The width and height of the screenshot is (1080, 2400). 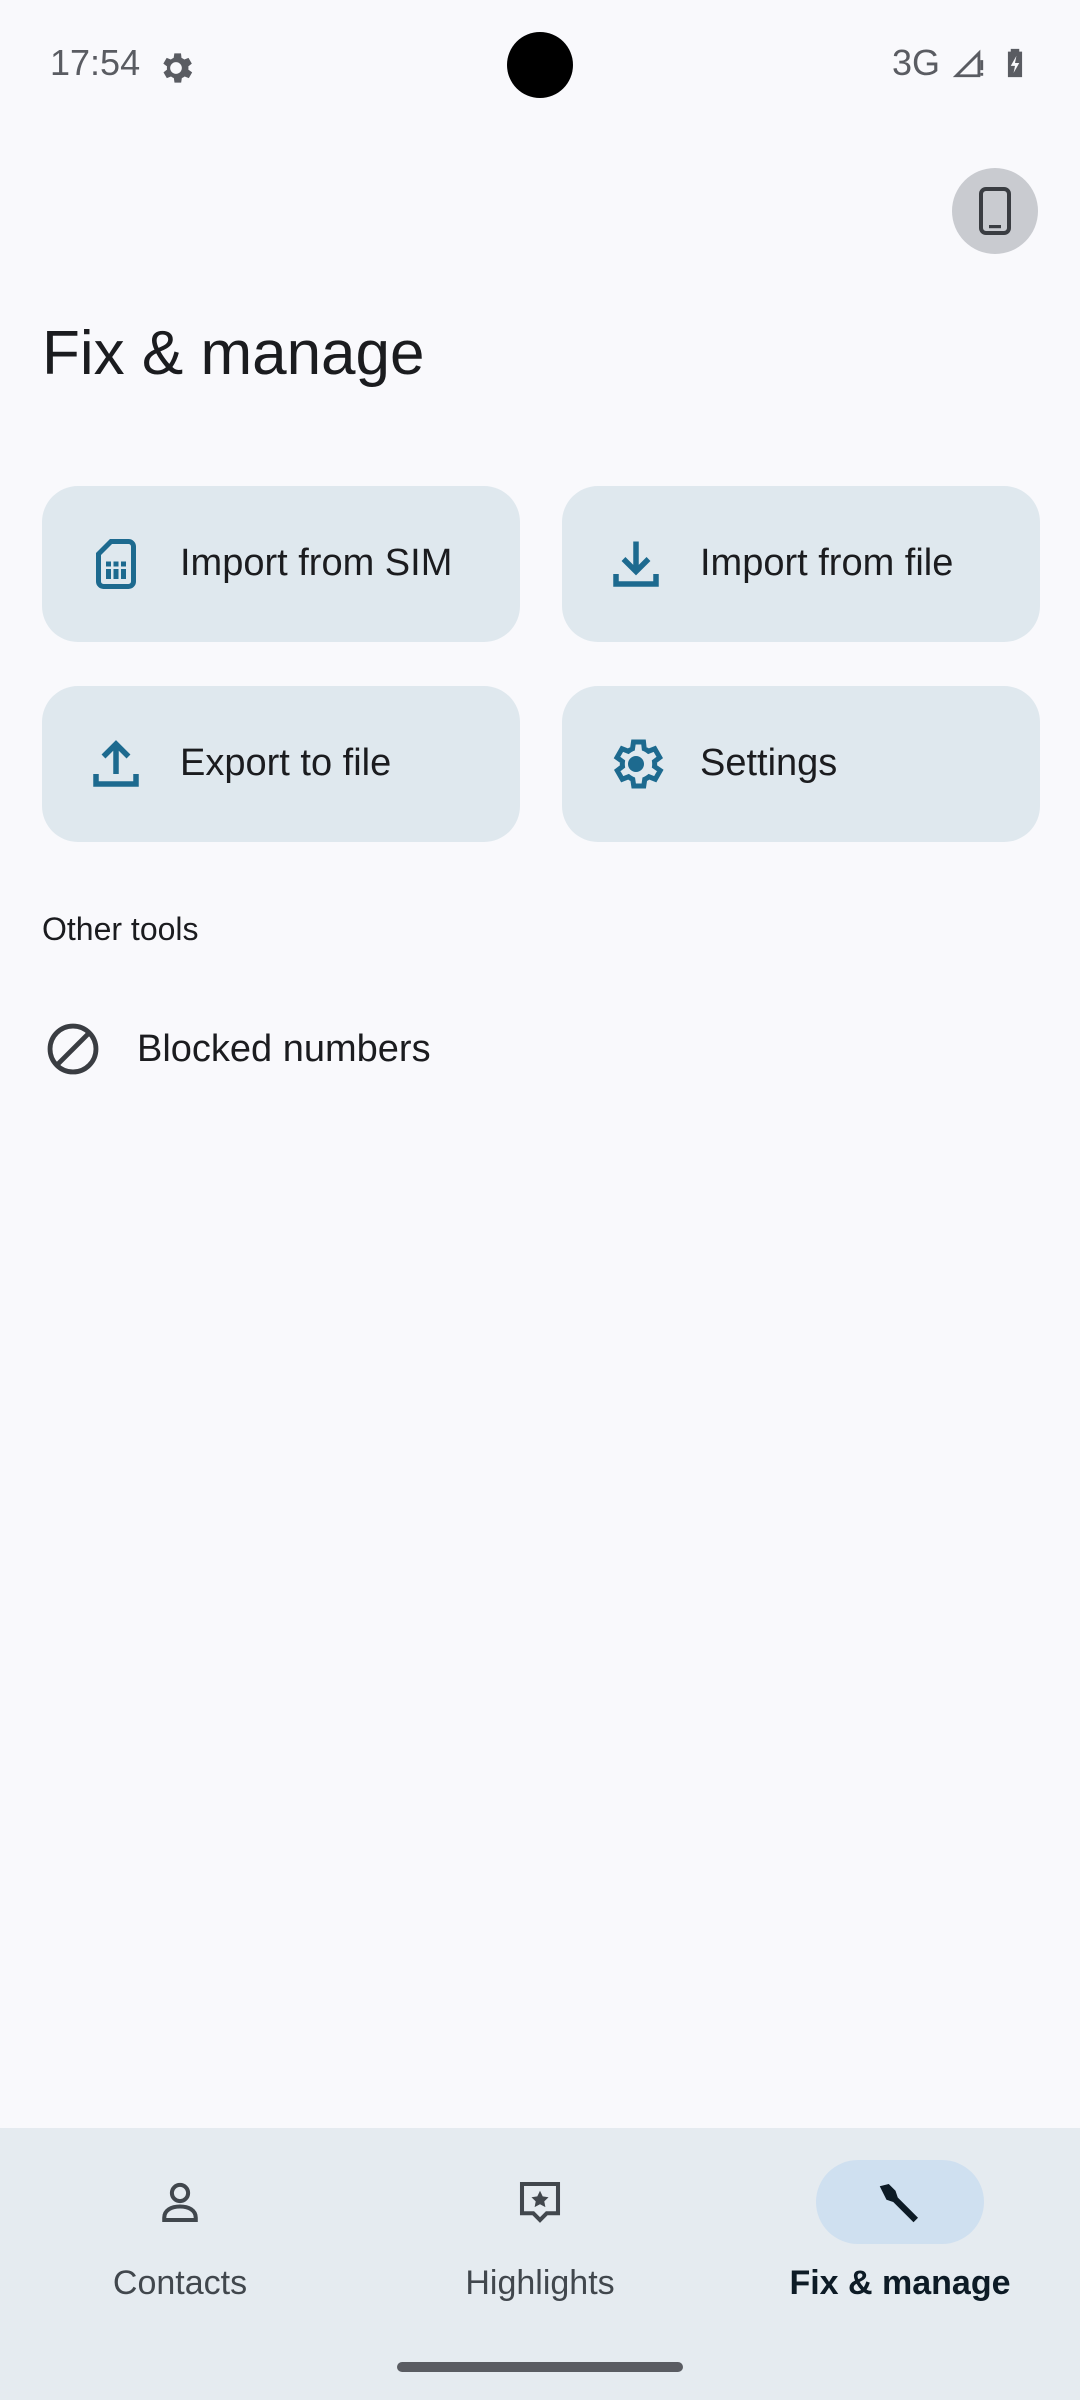 I want to click on account-button, so click(x=995, y=211).